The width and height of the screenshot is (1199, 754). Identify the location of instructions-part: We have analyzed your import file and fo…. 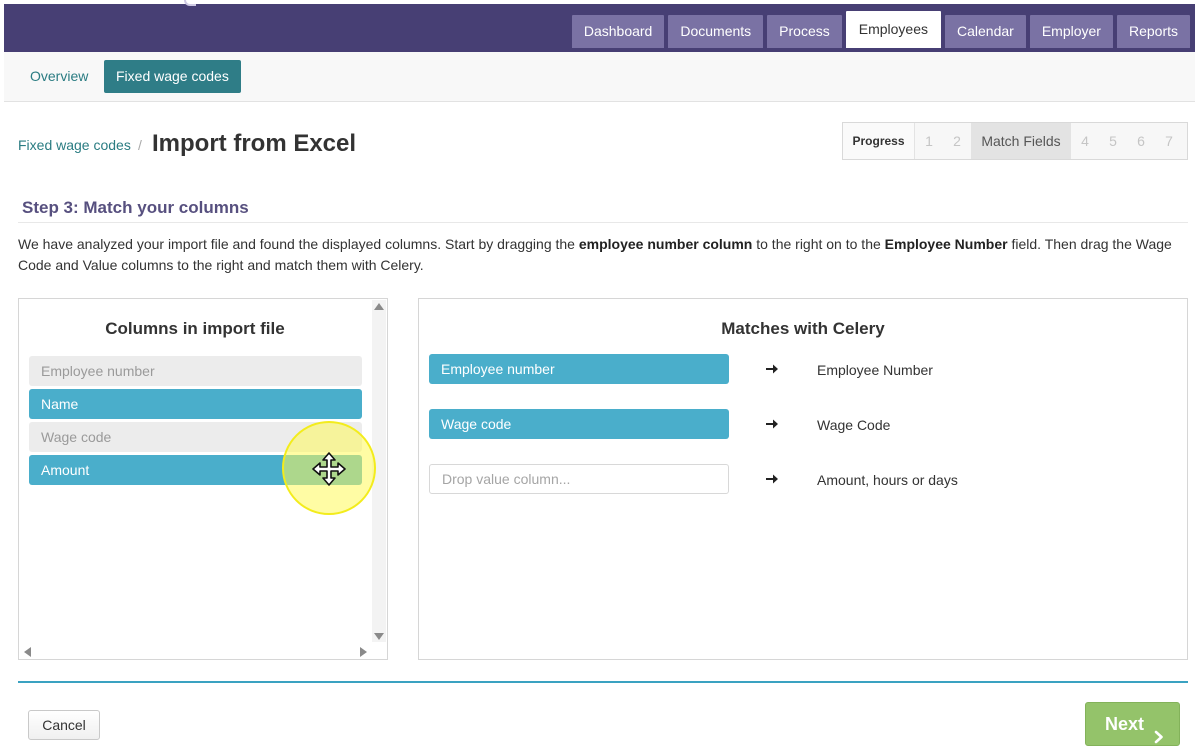
(298, 244).